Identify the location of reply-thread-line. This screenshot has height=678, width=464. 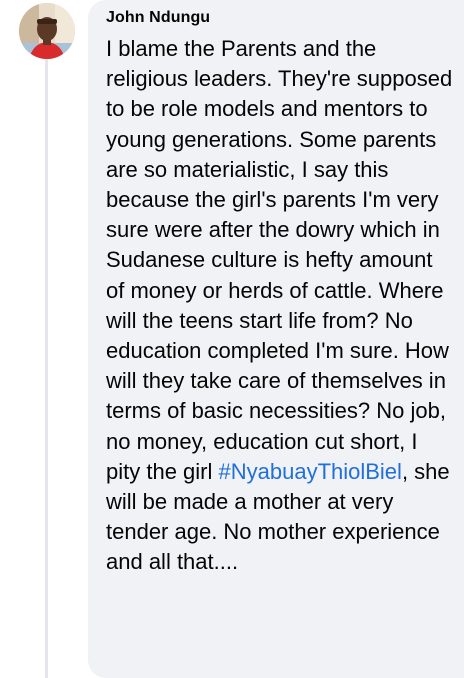
(46, 368).